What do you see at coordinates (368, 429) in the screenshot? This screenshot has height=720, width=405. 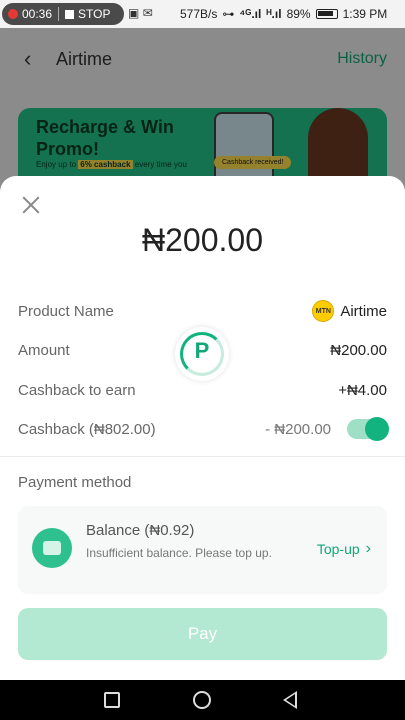 I see `cashback-toggle` at bounding box center [368, 429].